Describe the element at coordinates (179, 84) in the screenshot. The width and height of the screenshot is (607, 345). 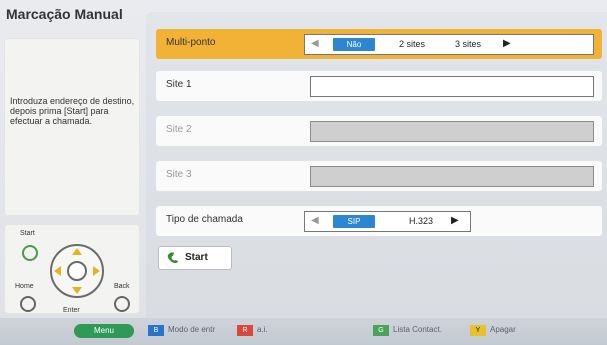
I see `site-1-label: Site 1` at that location.